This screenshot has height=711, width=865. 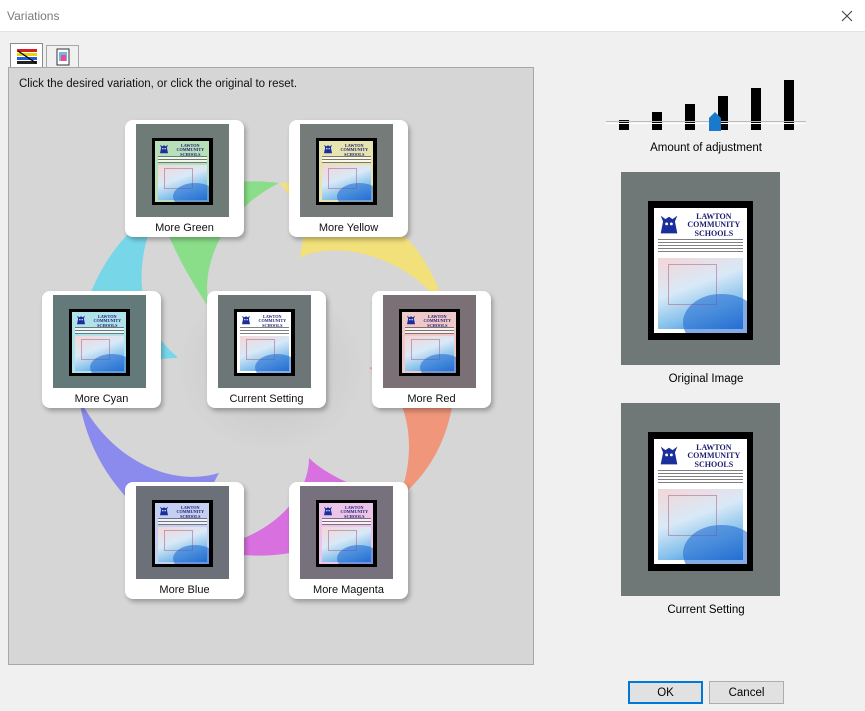 What do you see at coordinates (101, 399) in the screenshot?
I see `variation-label: More Cyan` at bounding box center [101, 399].